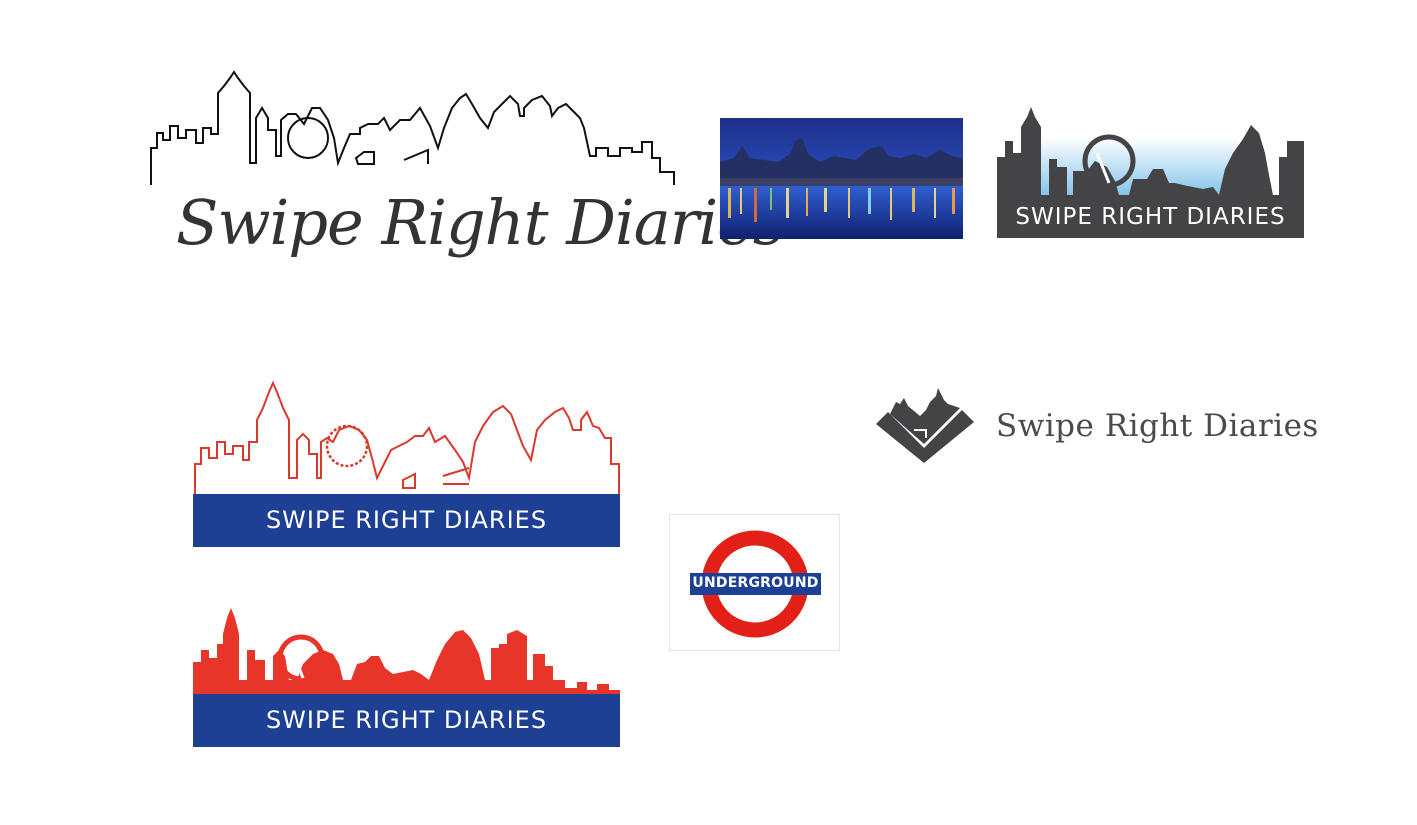  What do you see at coordinates (406, 652) in the screenshot?
I see `skyline-solid-red` at bounding box center [406, 652].